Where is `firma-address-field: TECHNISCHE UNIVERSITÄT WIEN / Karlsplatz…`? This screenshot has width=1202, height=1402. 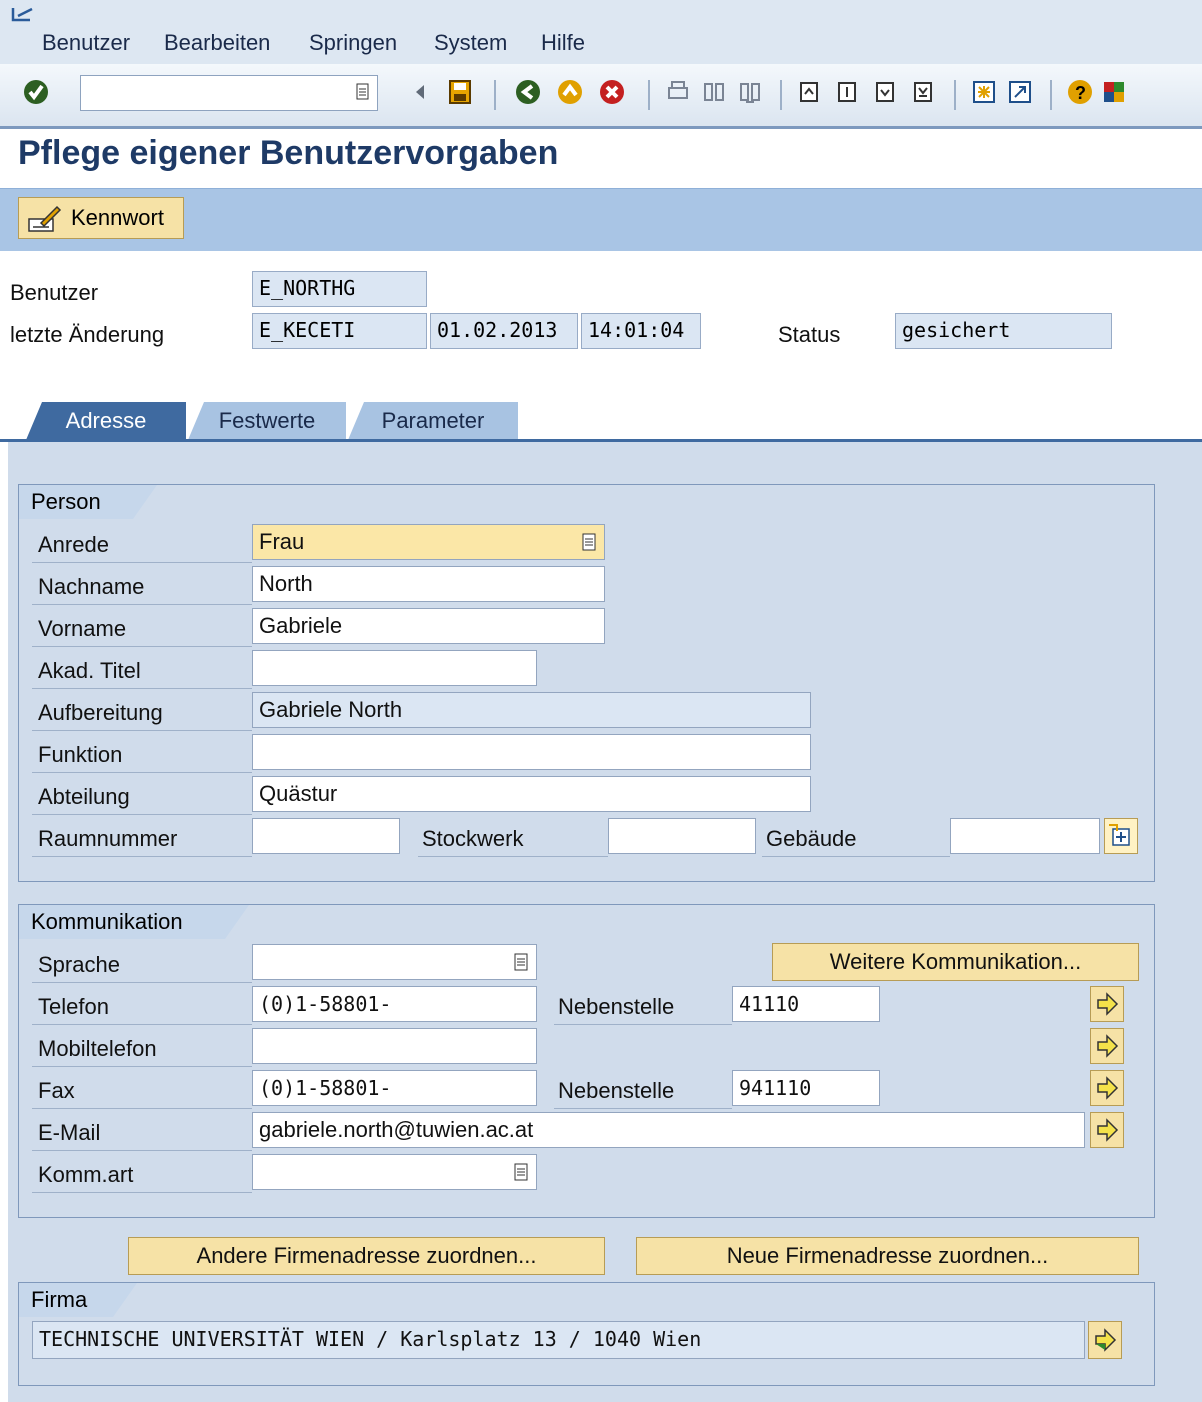
firma-address-field: TECHNISCHE UNIVERSITÄT WIEN / Karlsplatz… is located at coordinates (558, 1340).